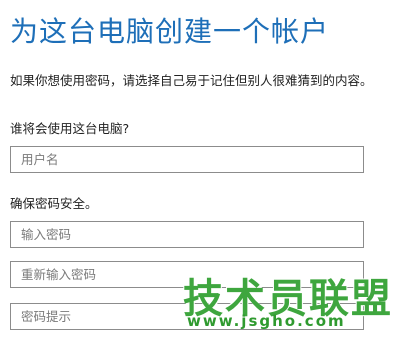 The width and height of the screenshot is (413, 338). Describe the element at coordinates (170, 31) in the screenshot. I see `page-title: 为这台电脑创建一个帐户` at that location.